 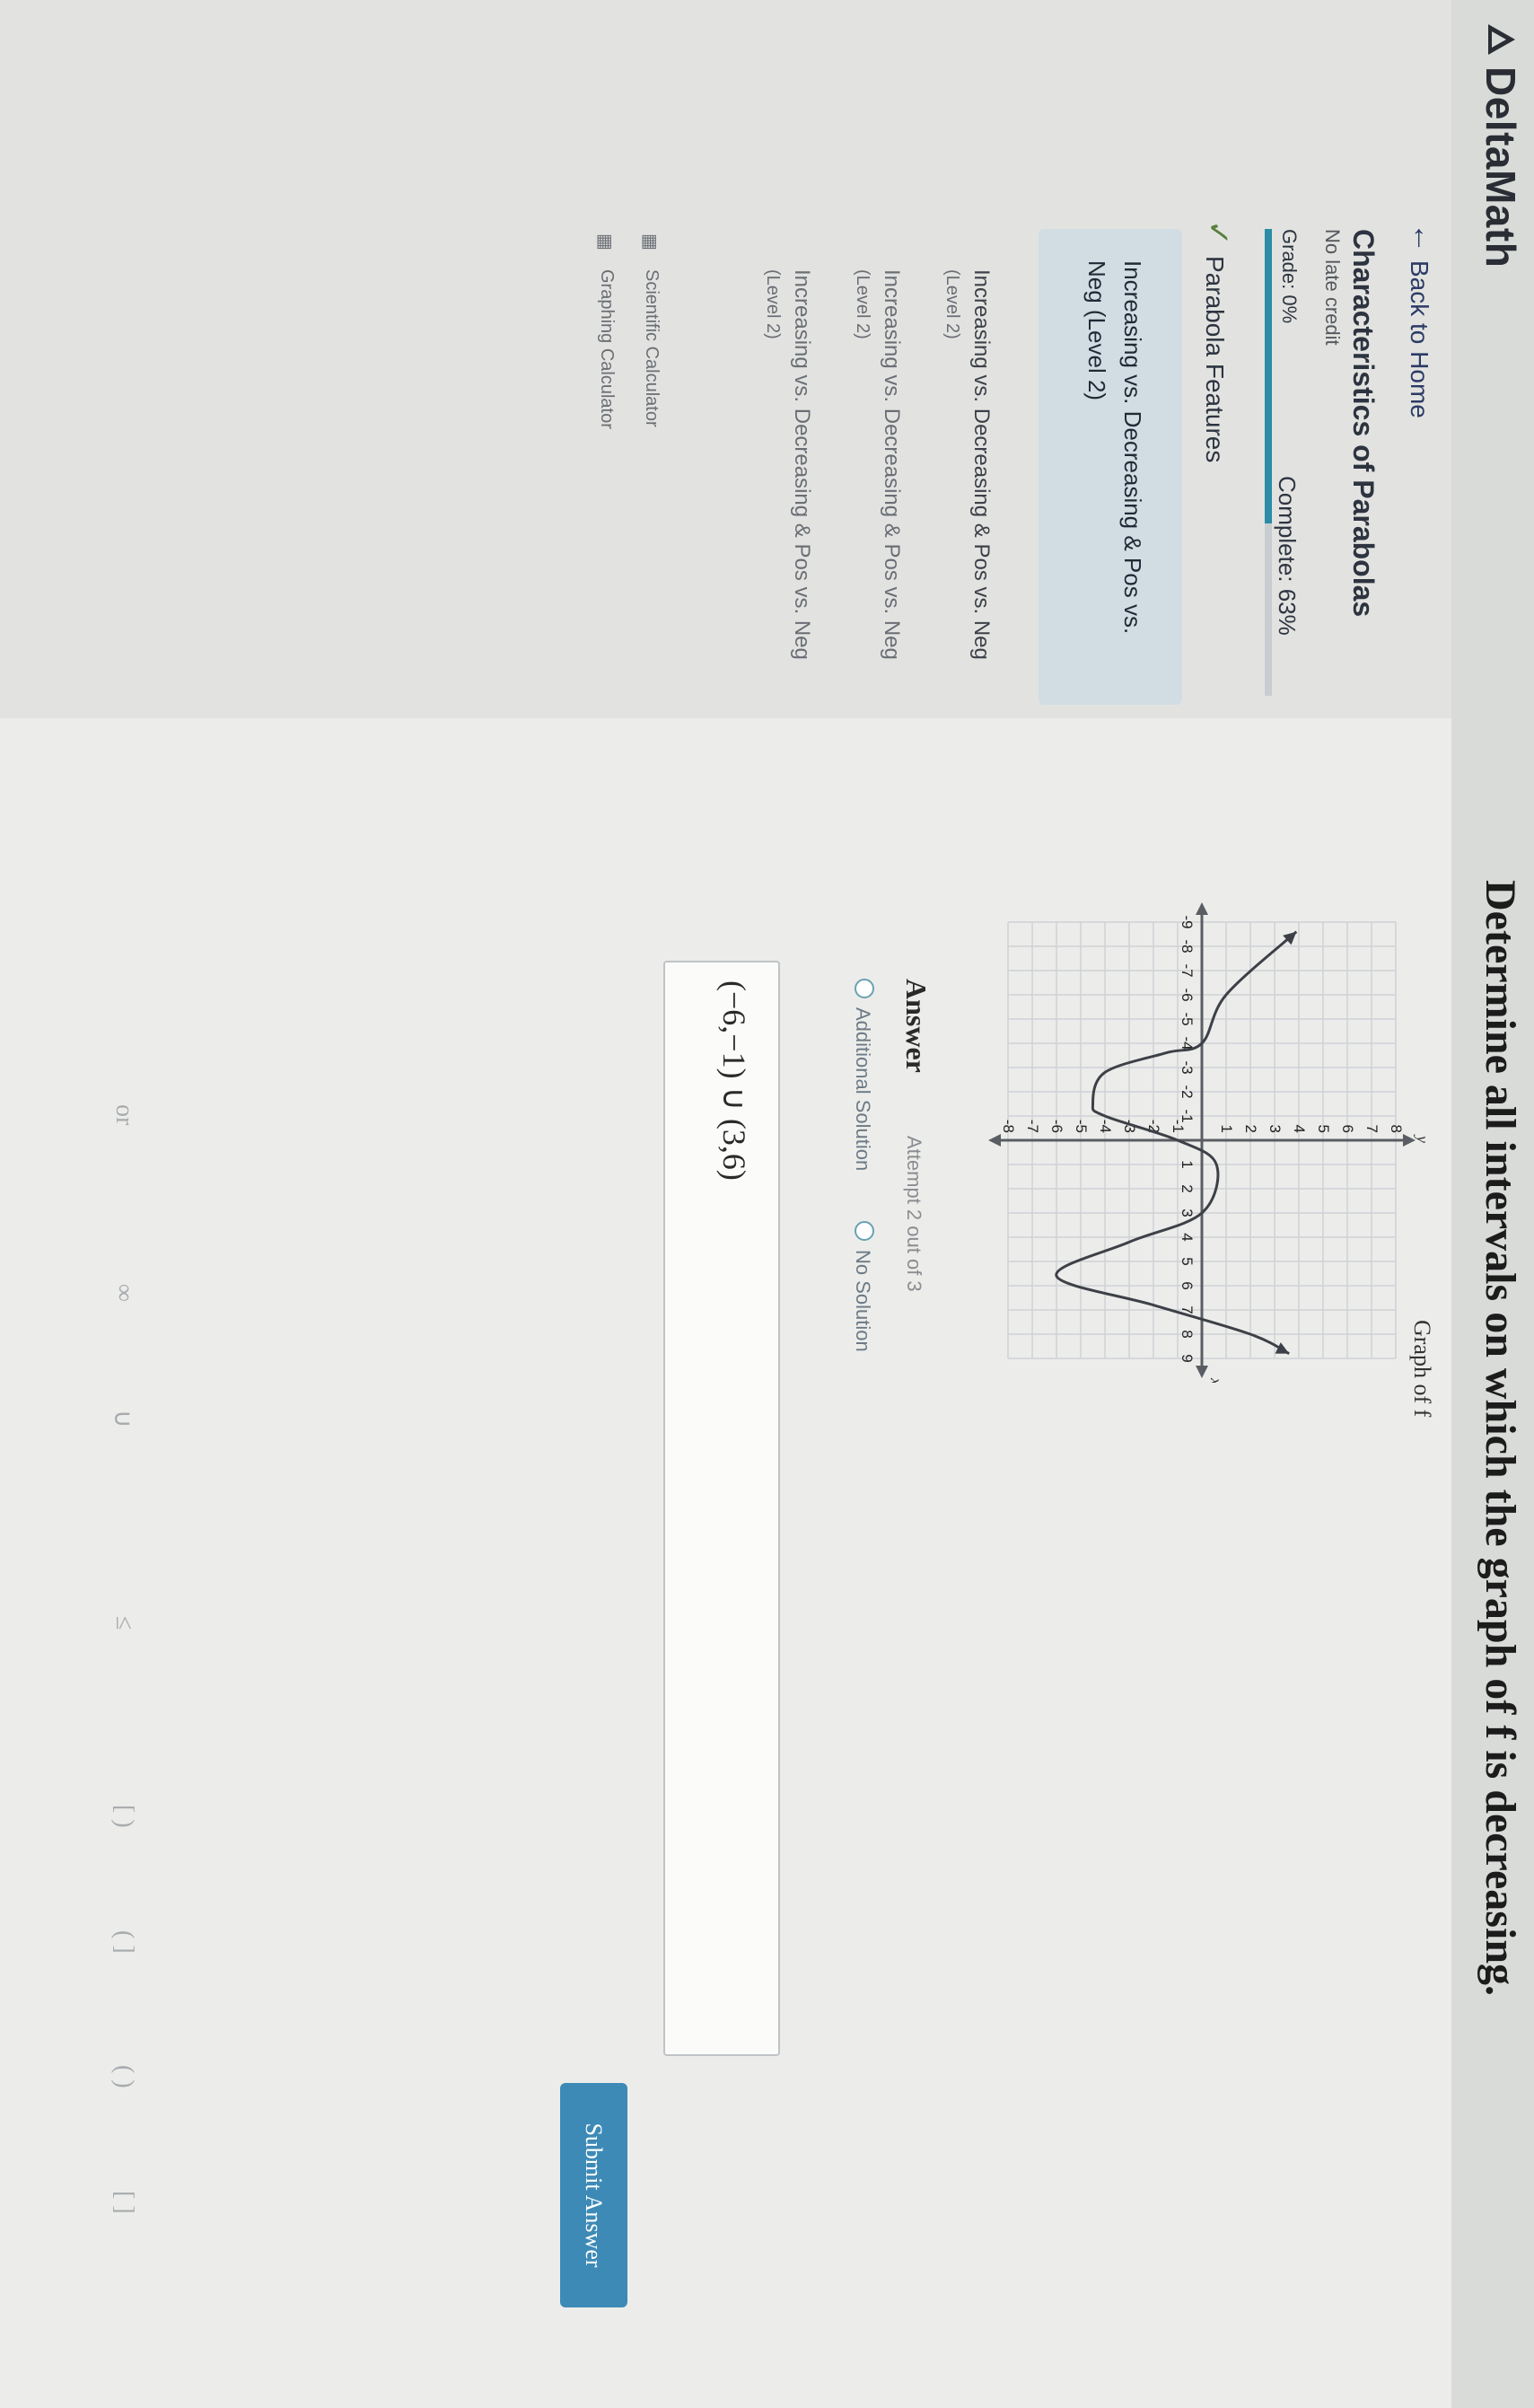 What do you see at coordinates (593, 2195) in the screenshot?
I see `submit-answer-button: Submit Answer` at bounding box center [593, 2195].